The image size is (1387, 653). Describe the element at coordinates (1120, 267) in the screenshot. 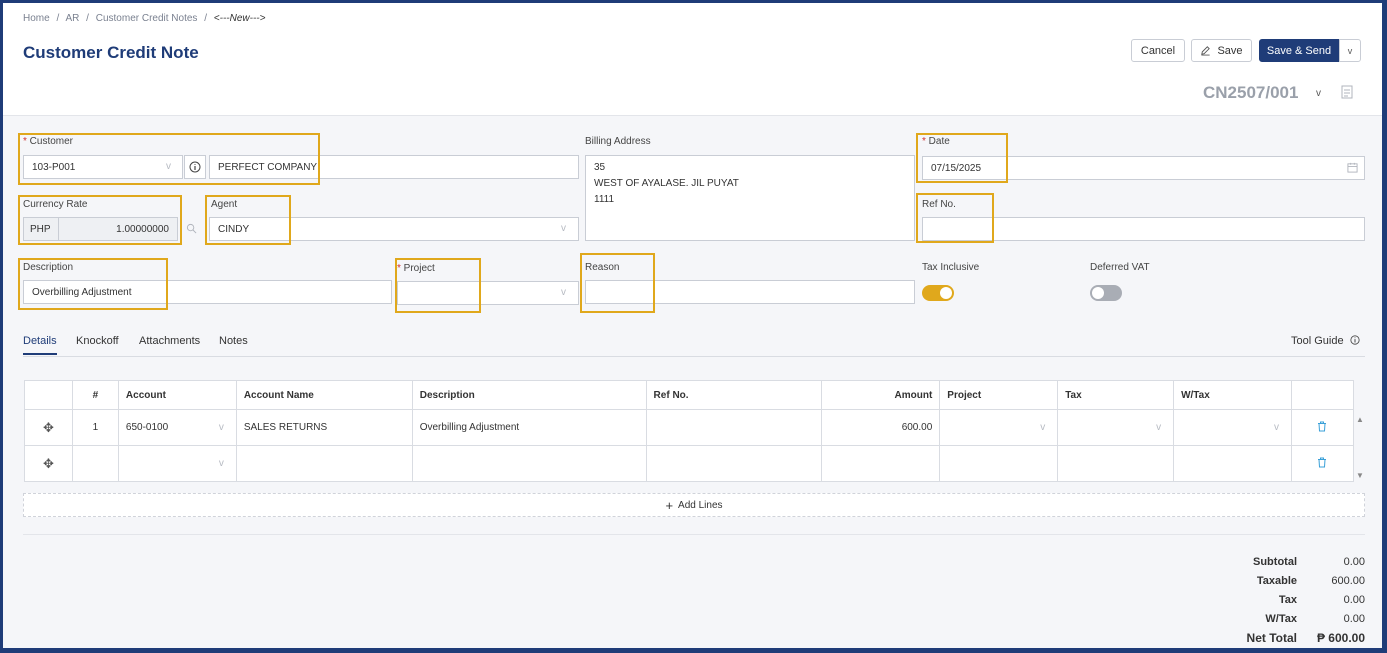

I see `deferred-vat-label: Deferred VAT` at that location.